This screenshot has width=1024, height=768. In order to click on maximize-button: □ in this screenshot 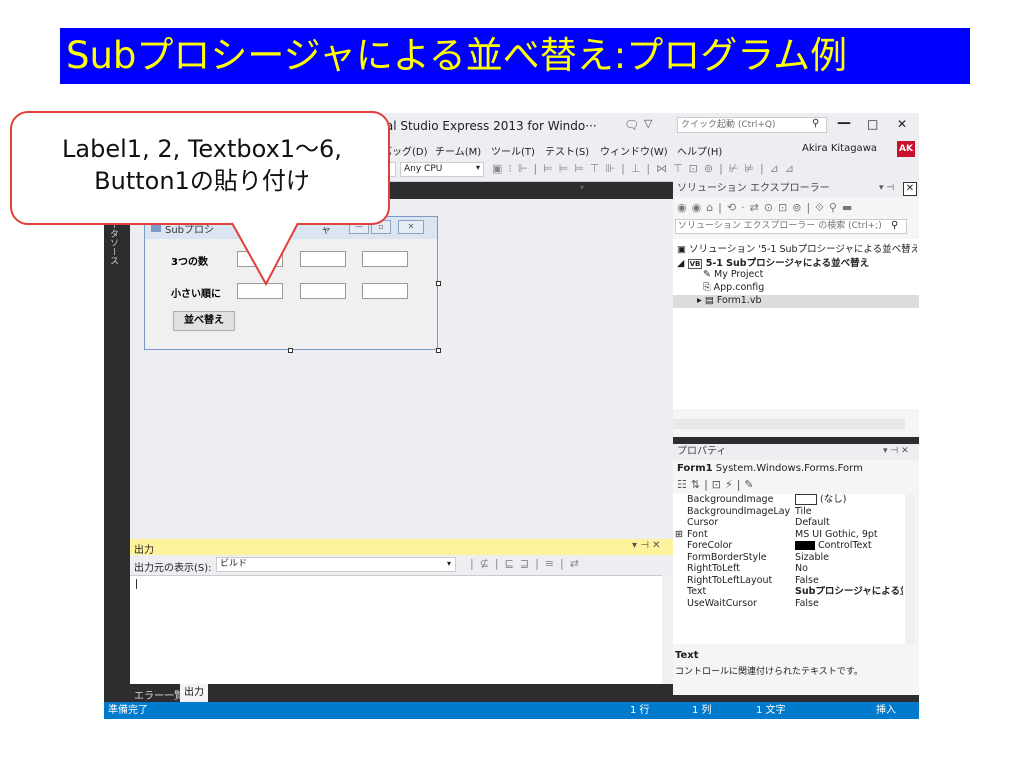, I will do `click(872, 124)`.